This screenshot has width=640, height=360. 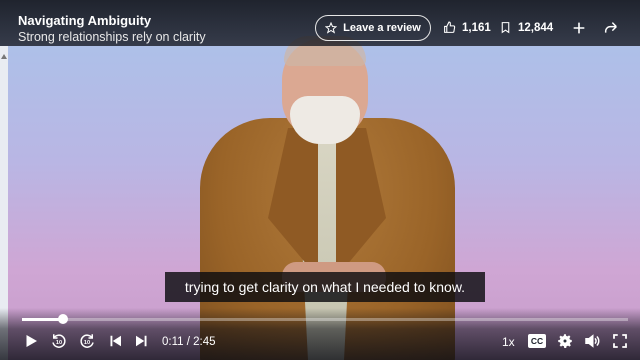 I want to click on fullscreen-icon, so click(x=620, y=341).